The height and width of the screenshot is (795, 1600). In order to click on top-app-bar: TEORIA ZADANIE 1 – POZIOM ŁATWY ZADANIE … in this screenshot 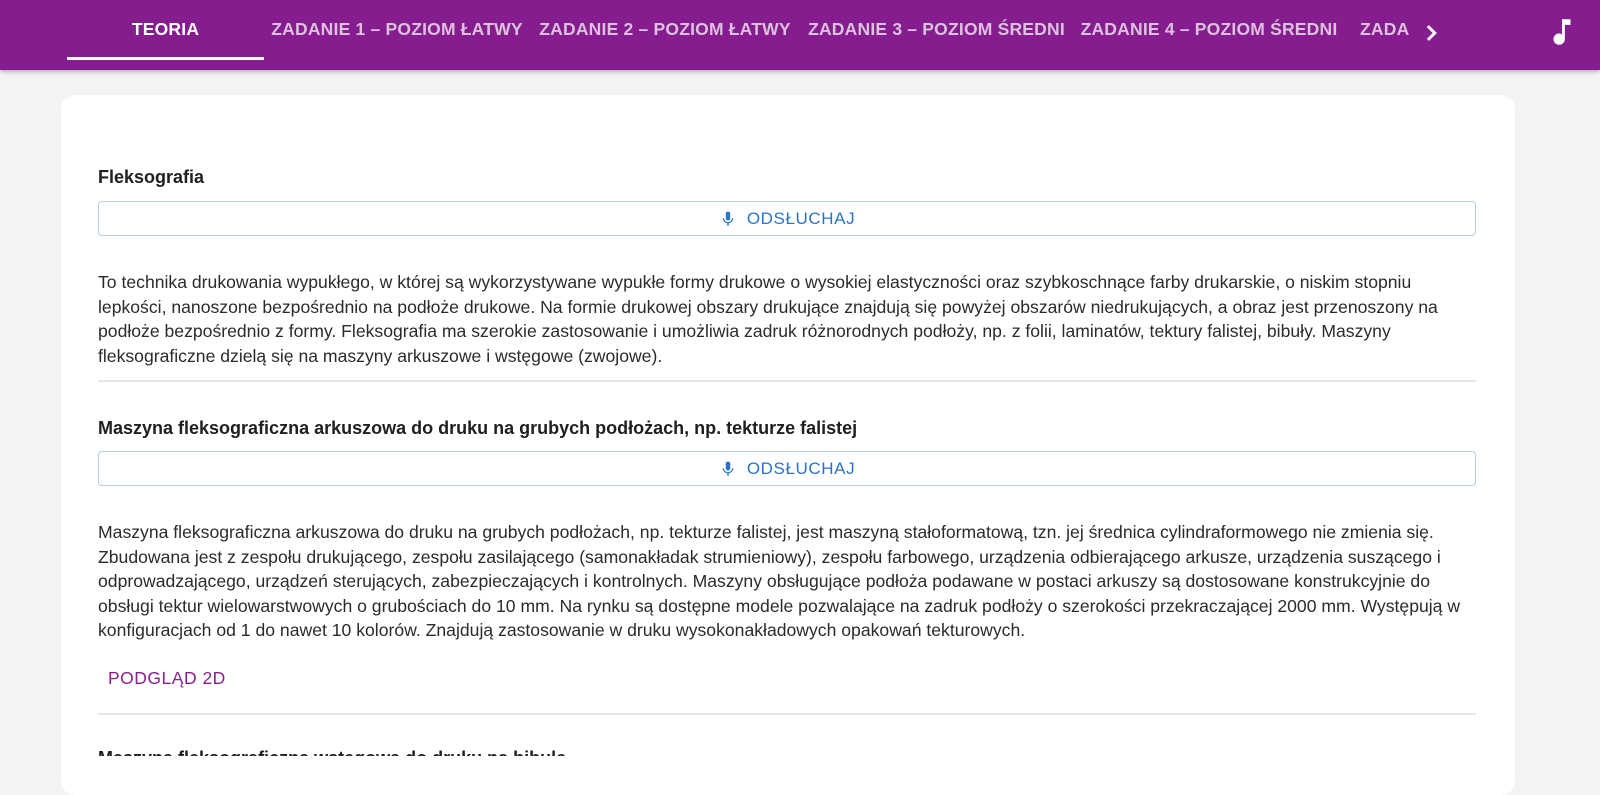, I will do `click(800, 35)`.